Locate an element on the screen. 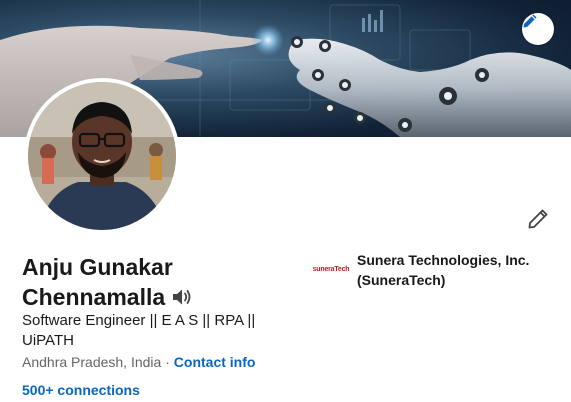 The image size is (571, 402). company-logo: suneraTech is located at coordinates (331, 269).